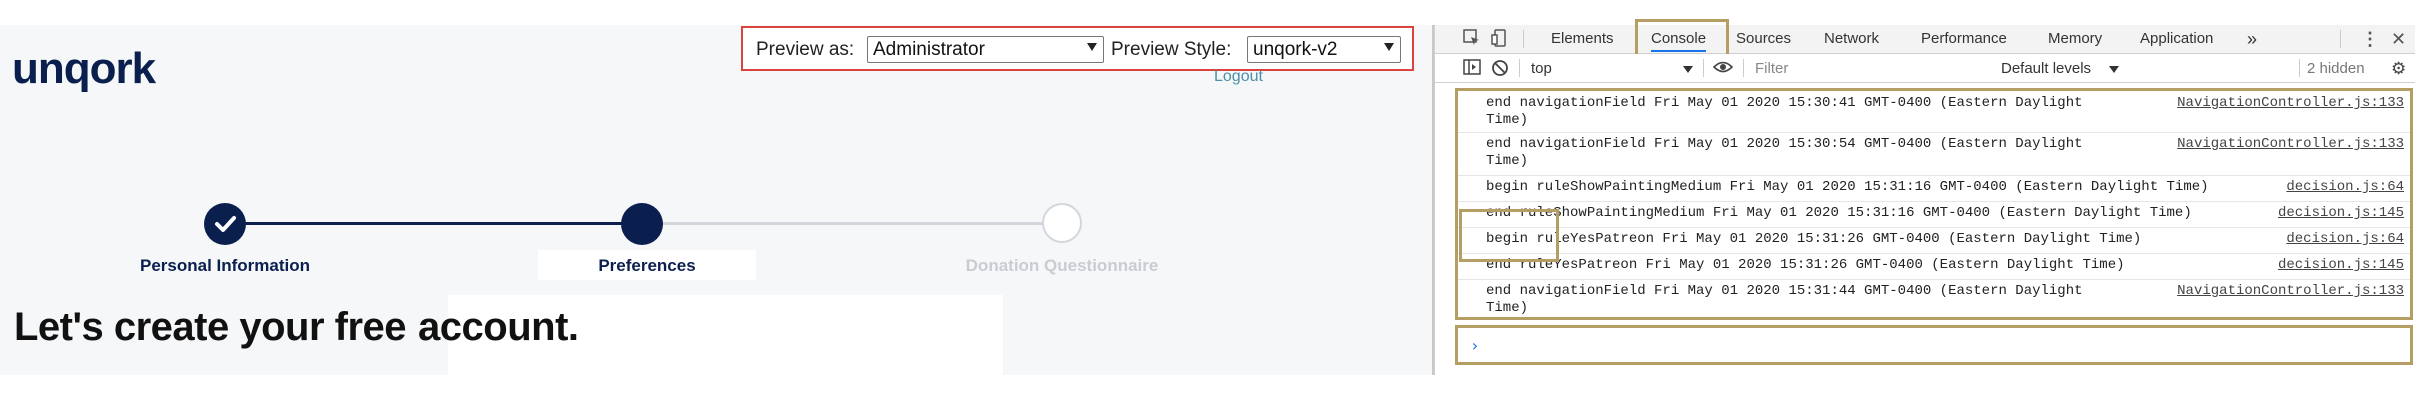 The image size is (2415, 393). I want to click on step-label-preferences: Preferences, so click(647, 265).